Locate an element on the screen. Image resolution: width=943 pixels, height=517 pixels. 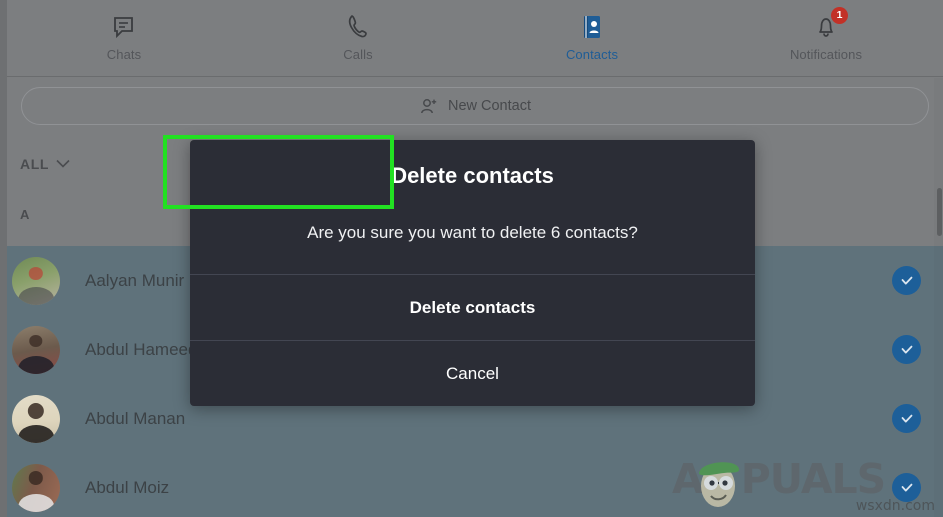
contact-name: Abdul Hameed is located at coordinates (141, 349).